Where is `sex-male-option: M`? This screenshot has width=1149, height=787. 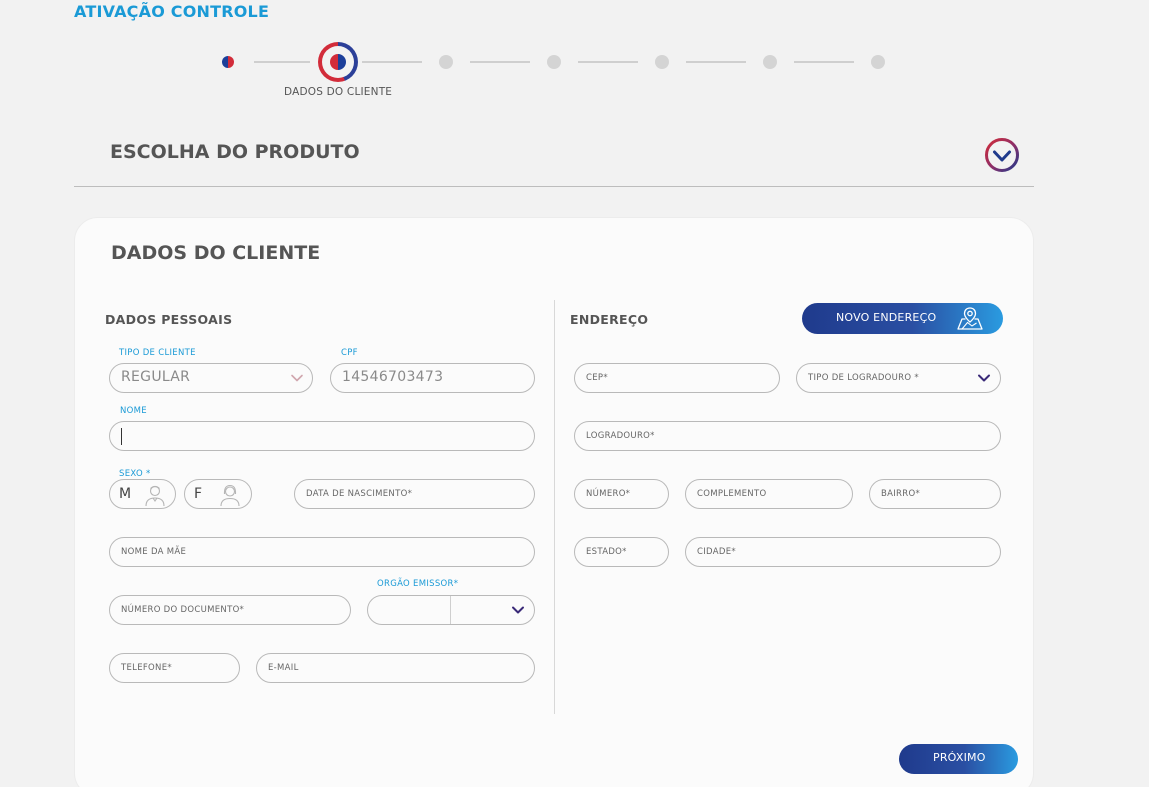 sex-male-option: M is located at coordinates (142, 494).